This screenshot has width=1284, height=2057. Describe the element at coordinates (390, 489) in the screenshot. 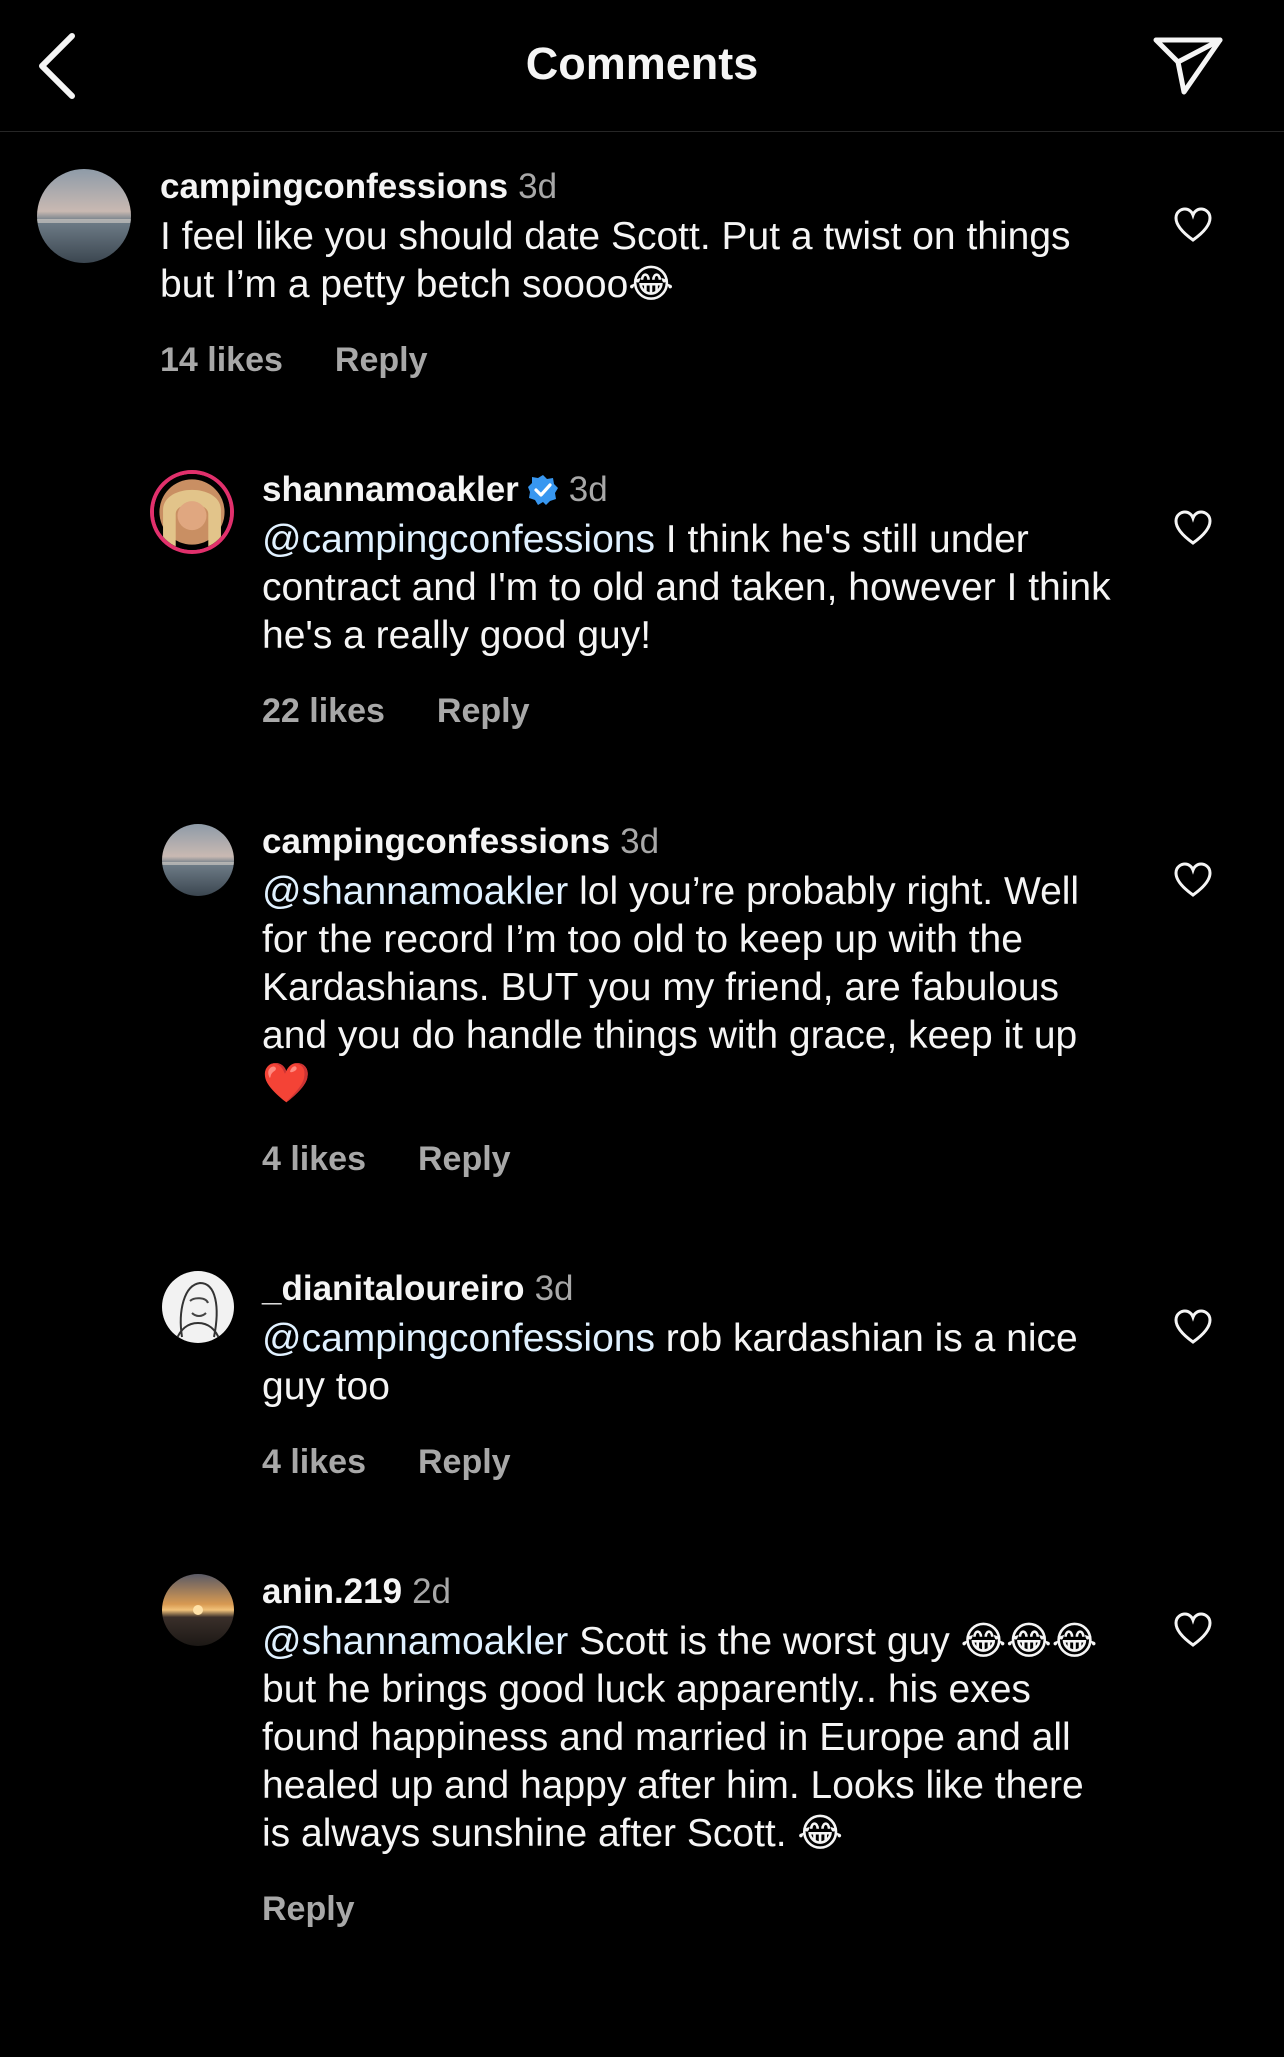

I see `comment-username: shannamoakler` at that location.